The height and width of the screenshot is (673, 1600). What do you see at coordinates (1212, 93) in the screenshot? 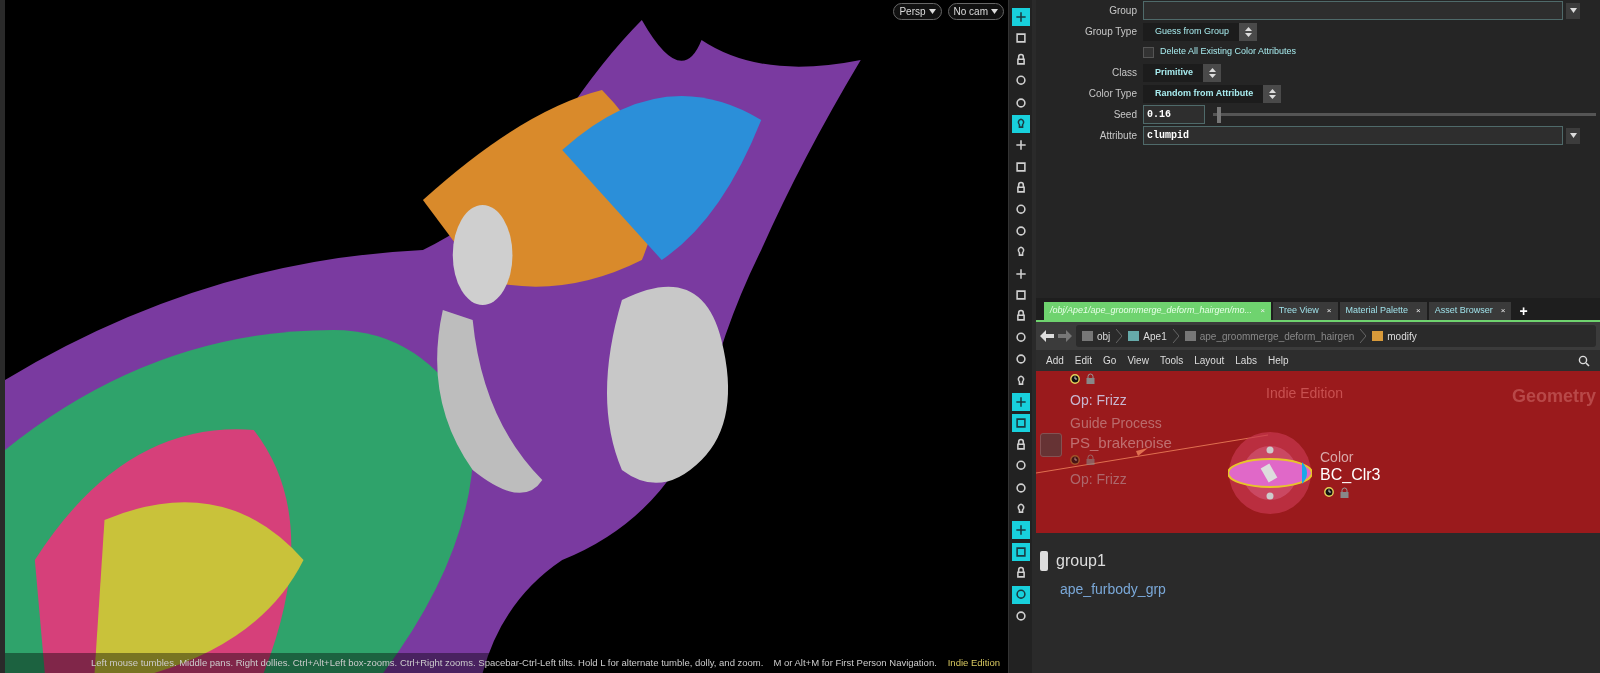
I see `dropdown-menu: Random from Attribute` at bounding box center [1212, 93].